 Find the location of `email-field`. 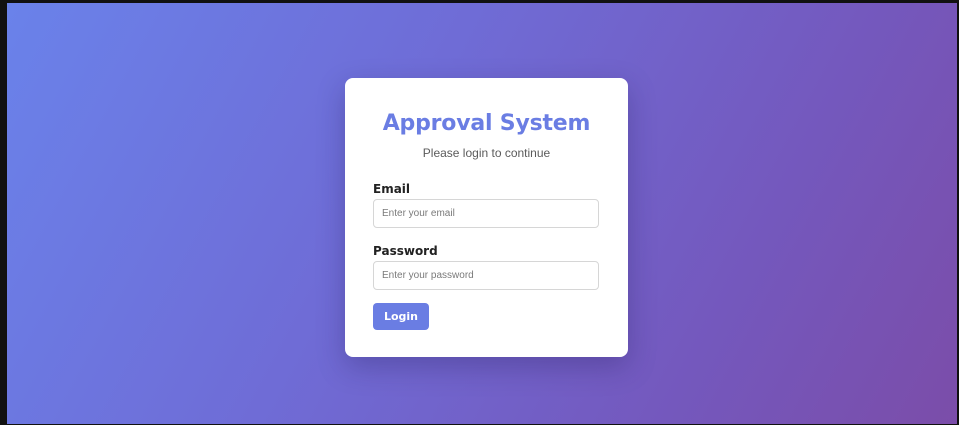

email-field is located at coordinates (486, 213).